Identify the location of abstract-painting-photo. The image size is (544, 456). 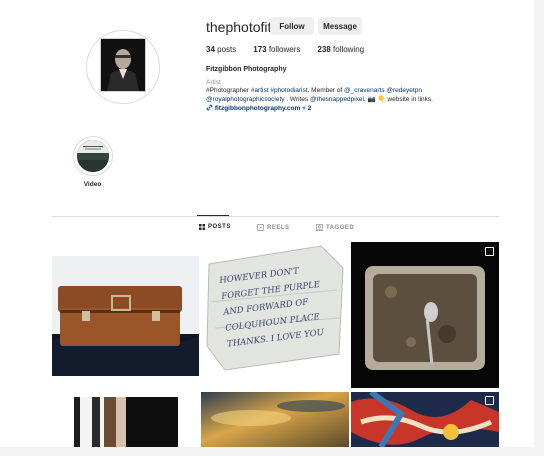
(425, 419).